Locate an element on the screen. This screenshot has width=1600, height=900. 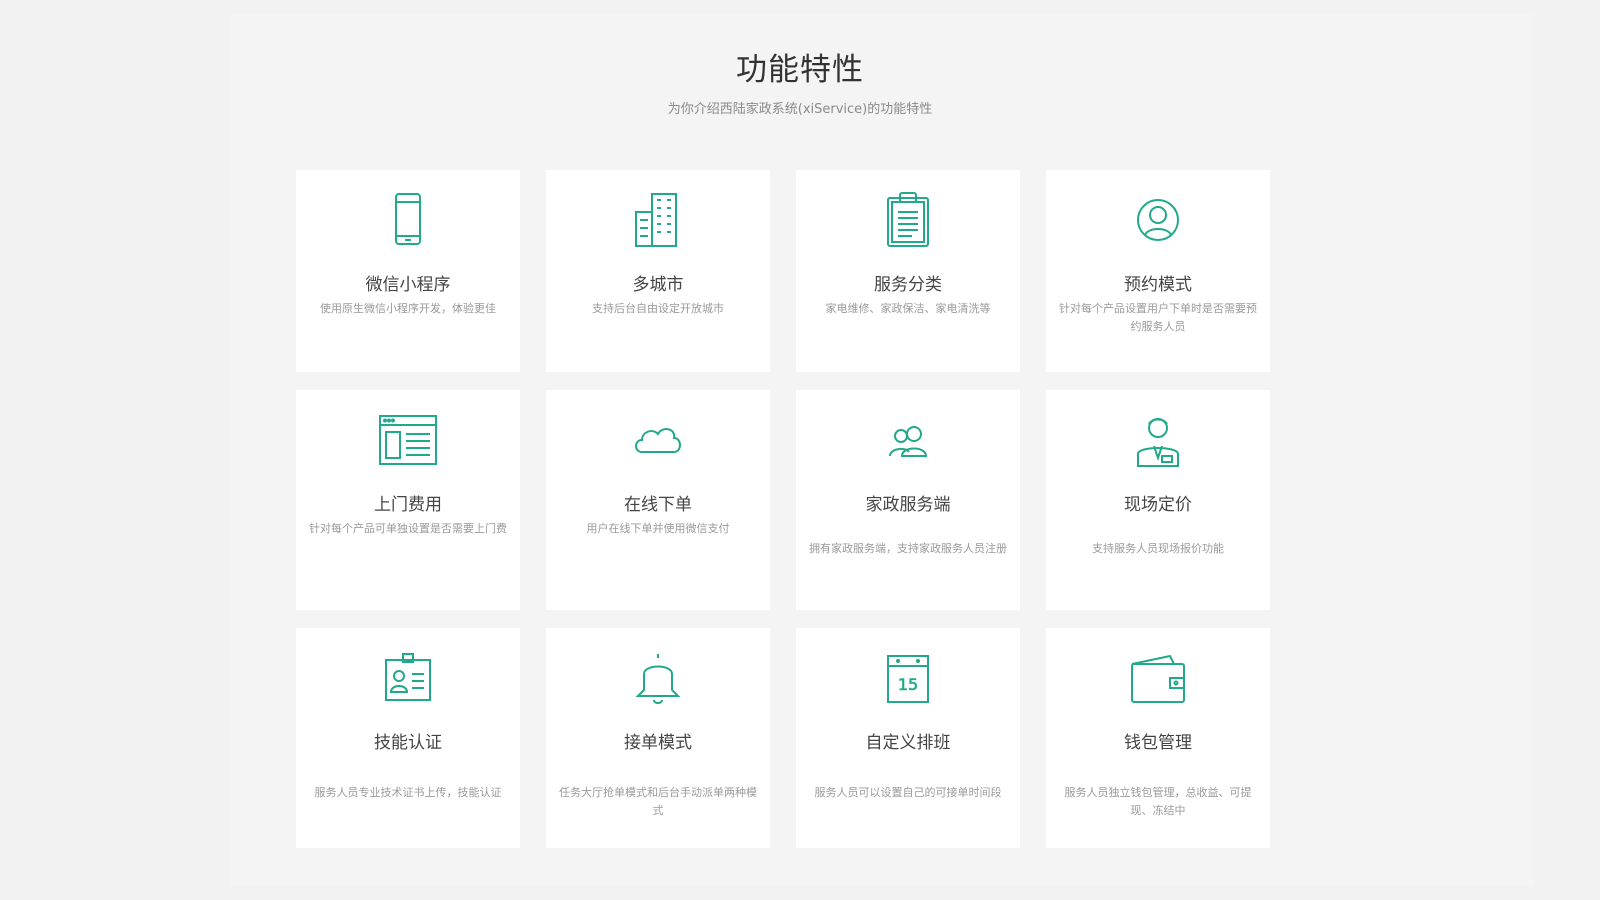
feature-title: 微信小程序 is located at coordinates (408, 285).